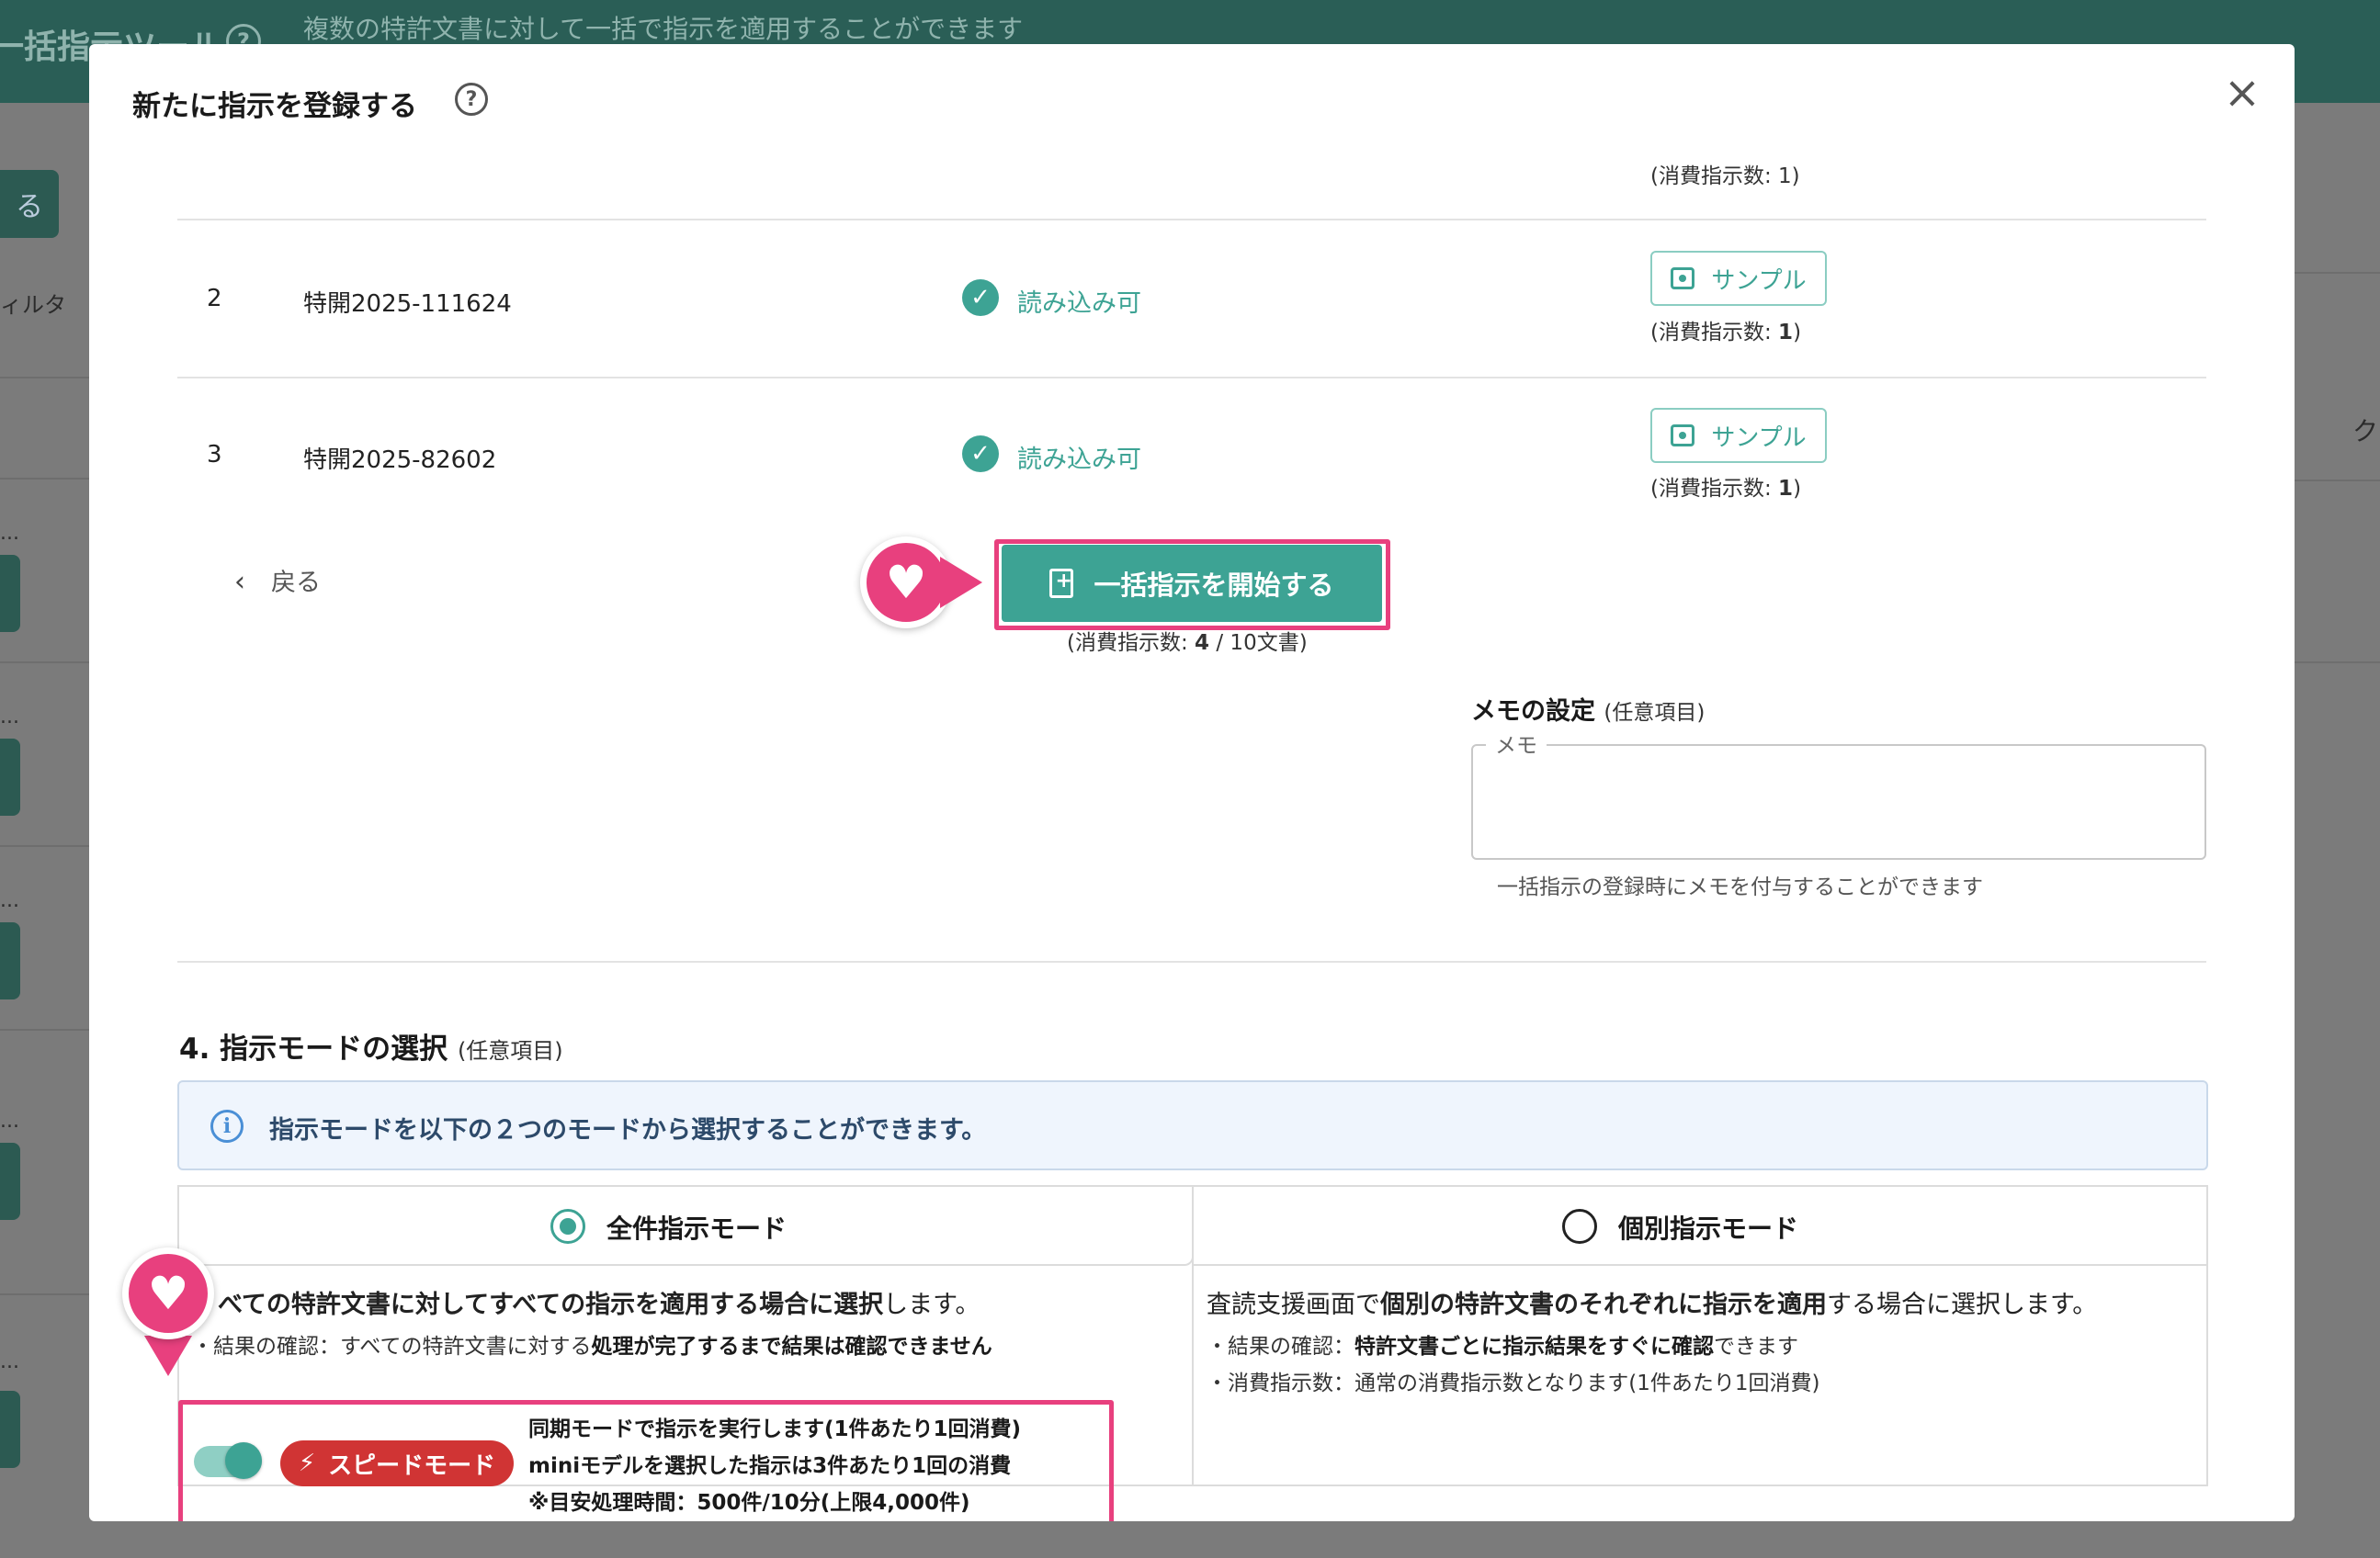 This screenshot has width=2380, height=1558. Describe the element at coordinates (1756, 1347) in the screenshot. I see `individual-result-tail: できます` at that location.